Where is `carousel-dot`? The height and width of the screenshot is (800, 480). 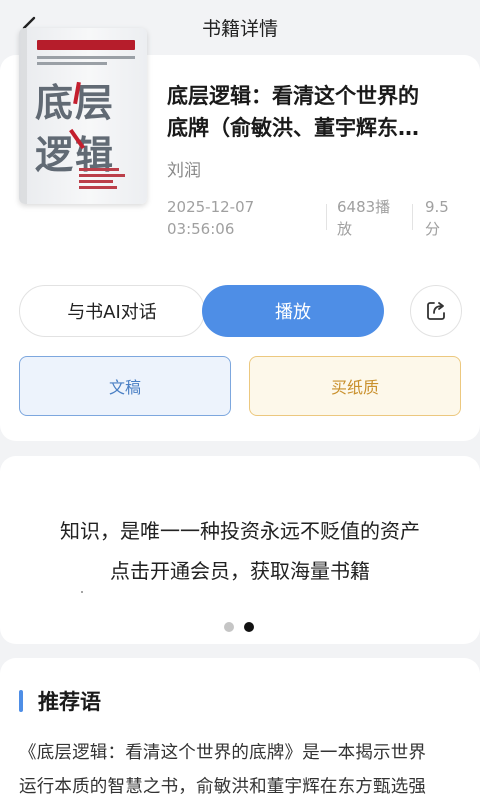 carousel-dot is located at coordinates (229, 627).